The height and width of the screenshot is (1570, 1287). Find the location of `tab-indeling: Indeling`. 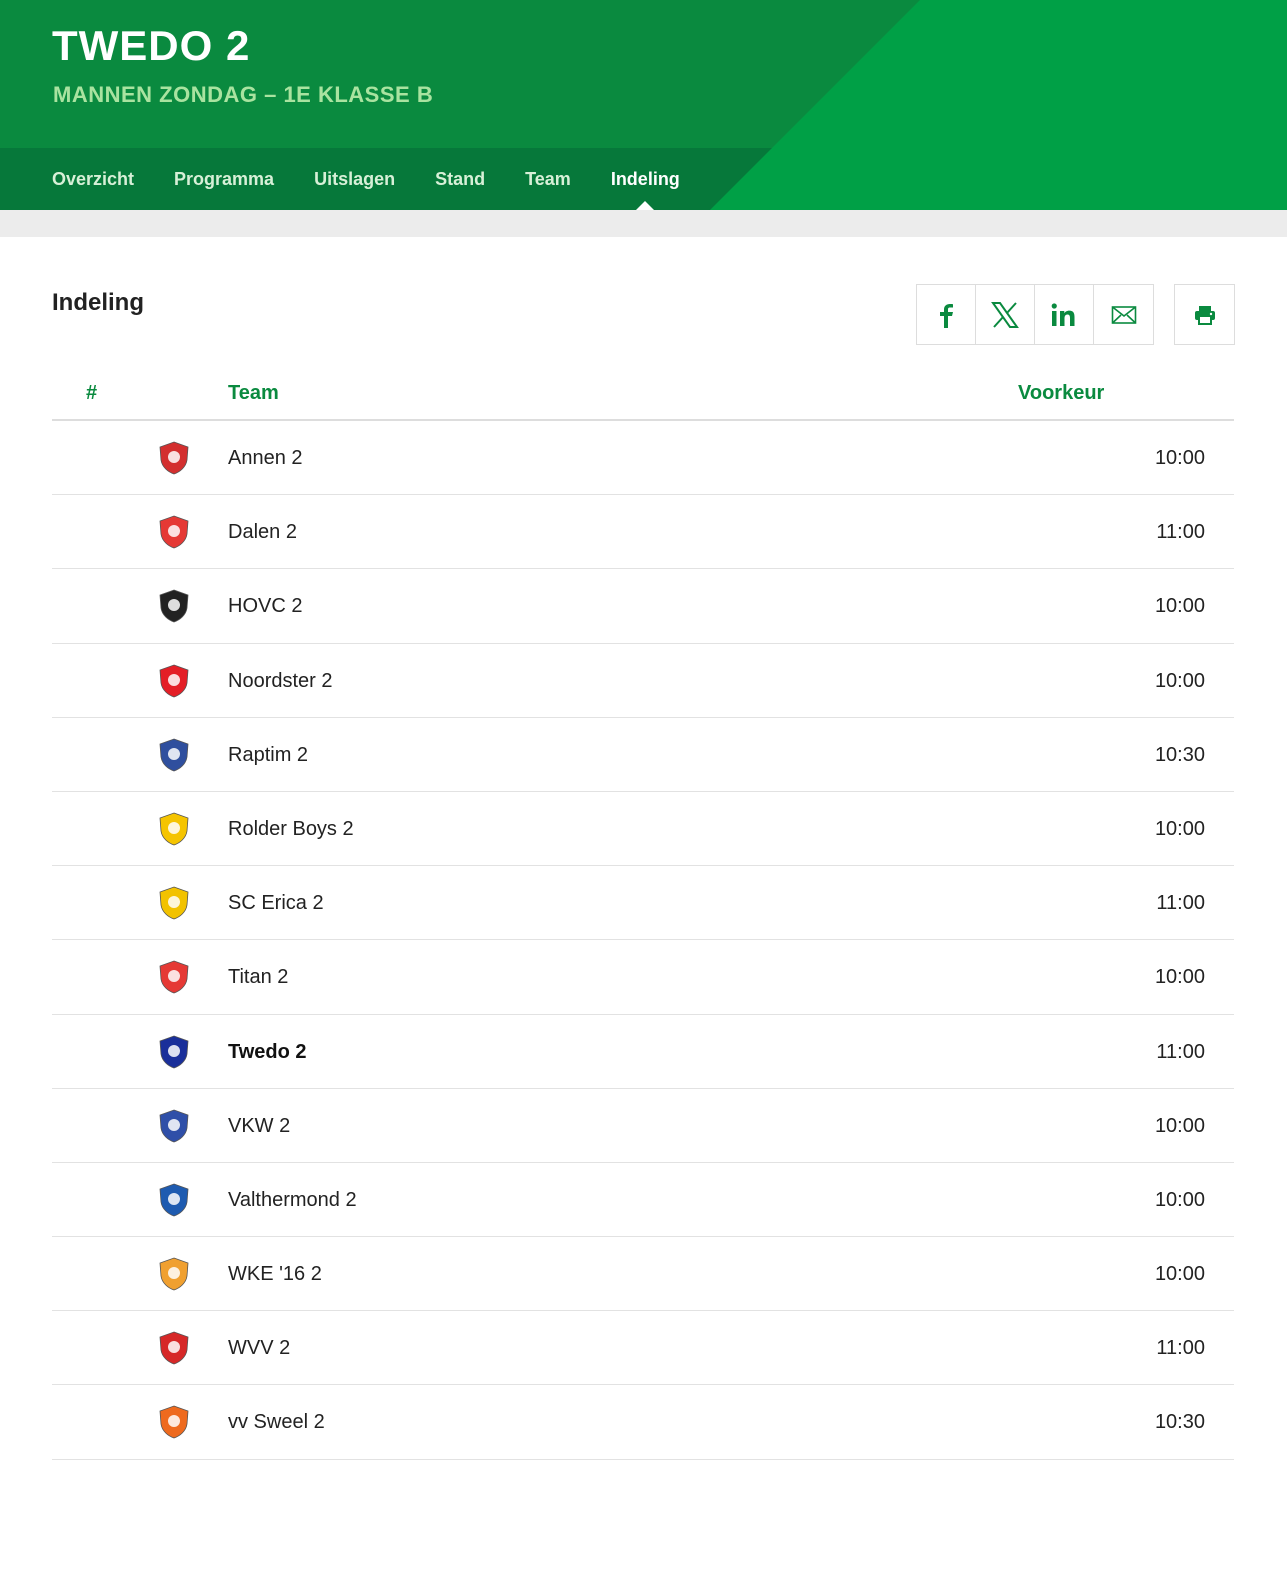

tab-indeling: Indeling is located at coordinates (645, 179).